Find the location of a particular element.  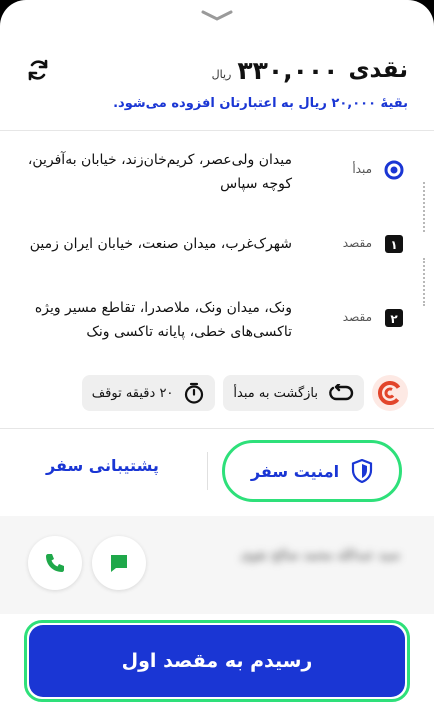

cta-label: رسیدم به مقصد اول is located at coordinates (217, 661).